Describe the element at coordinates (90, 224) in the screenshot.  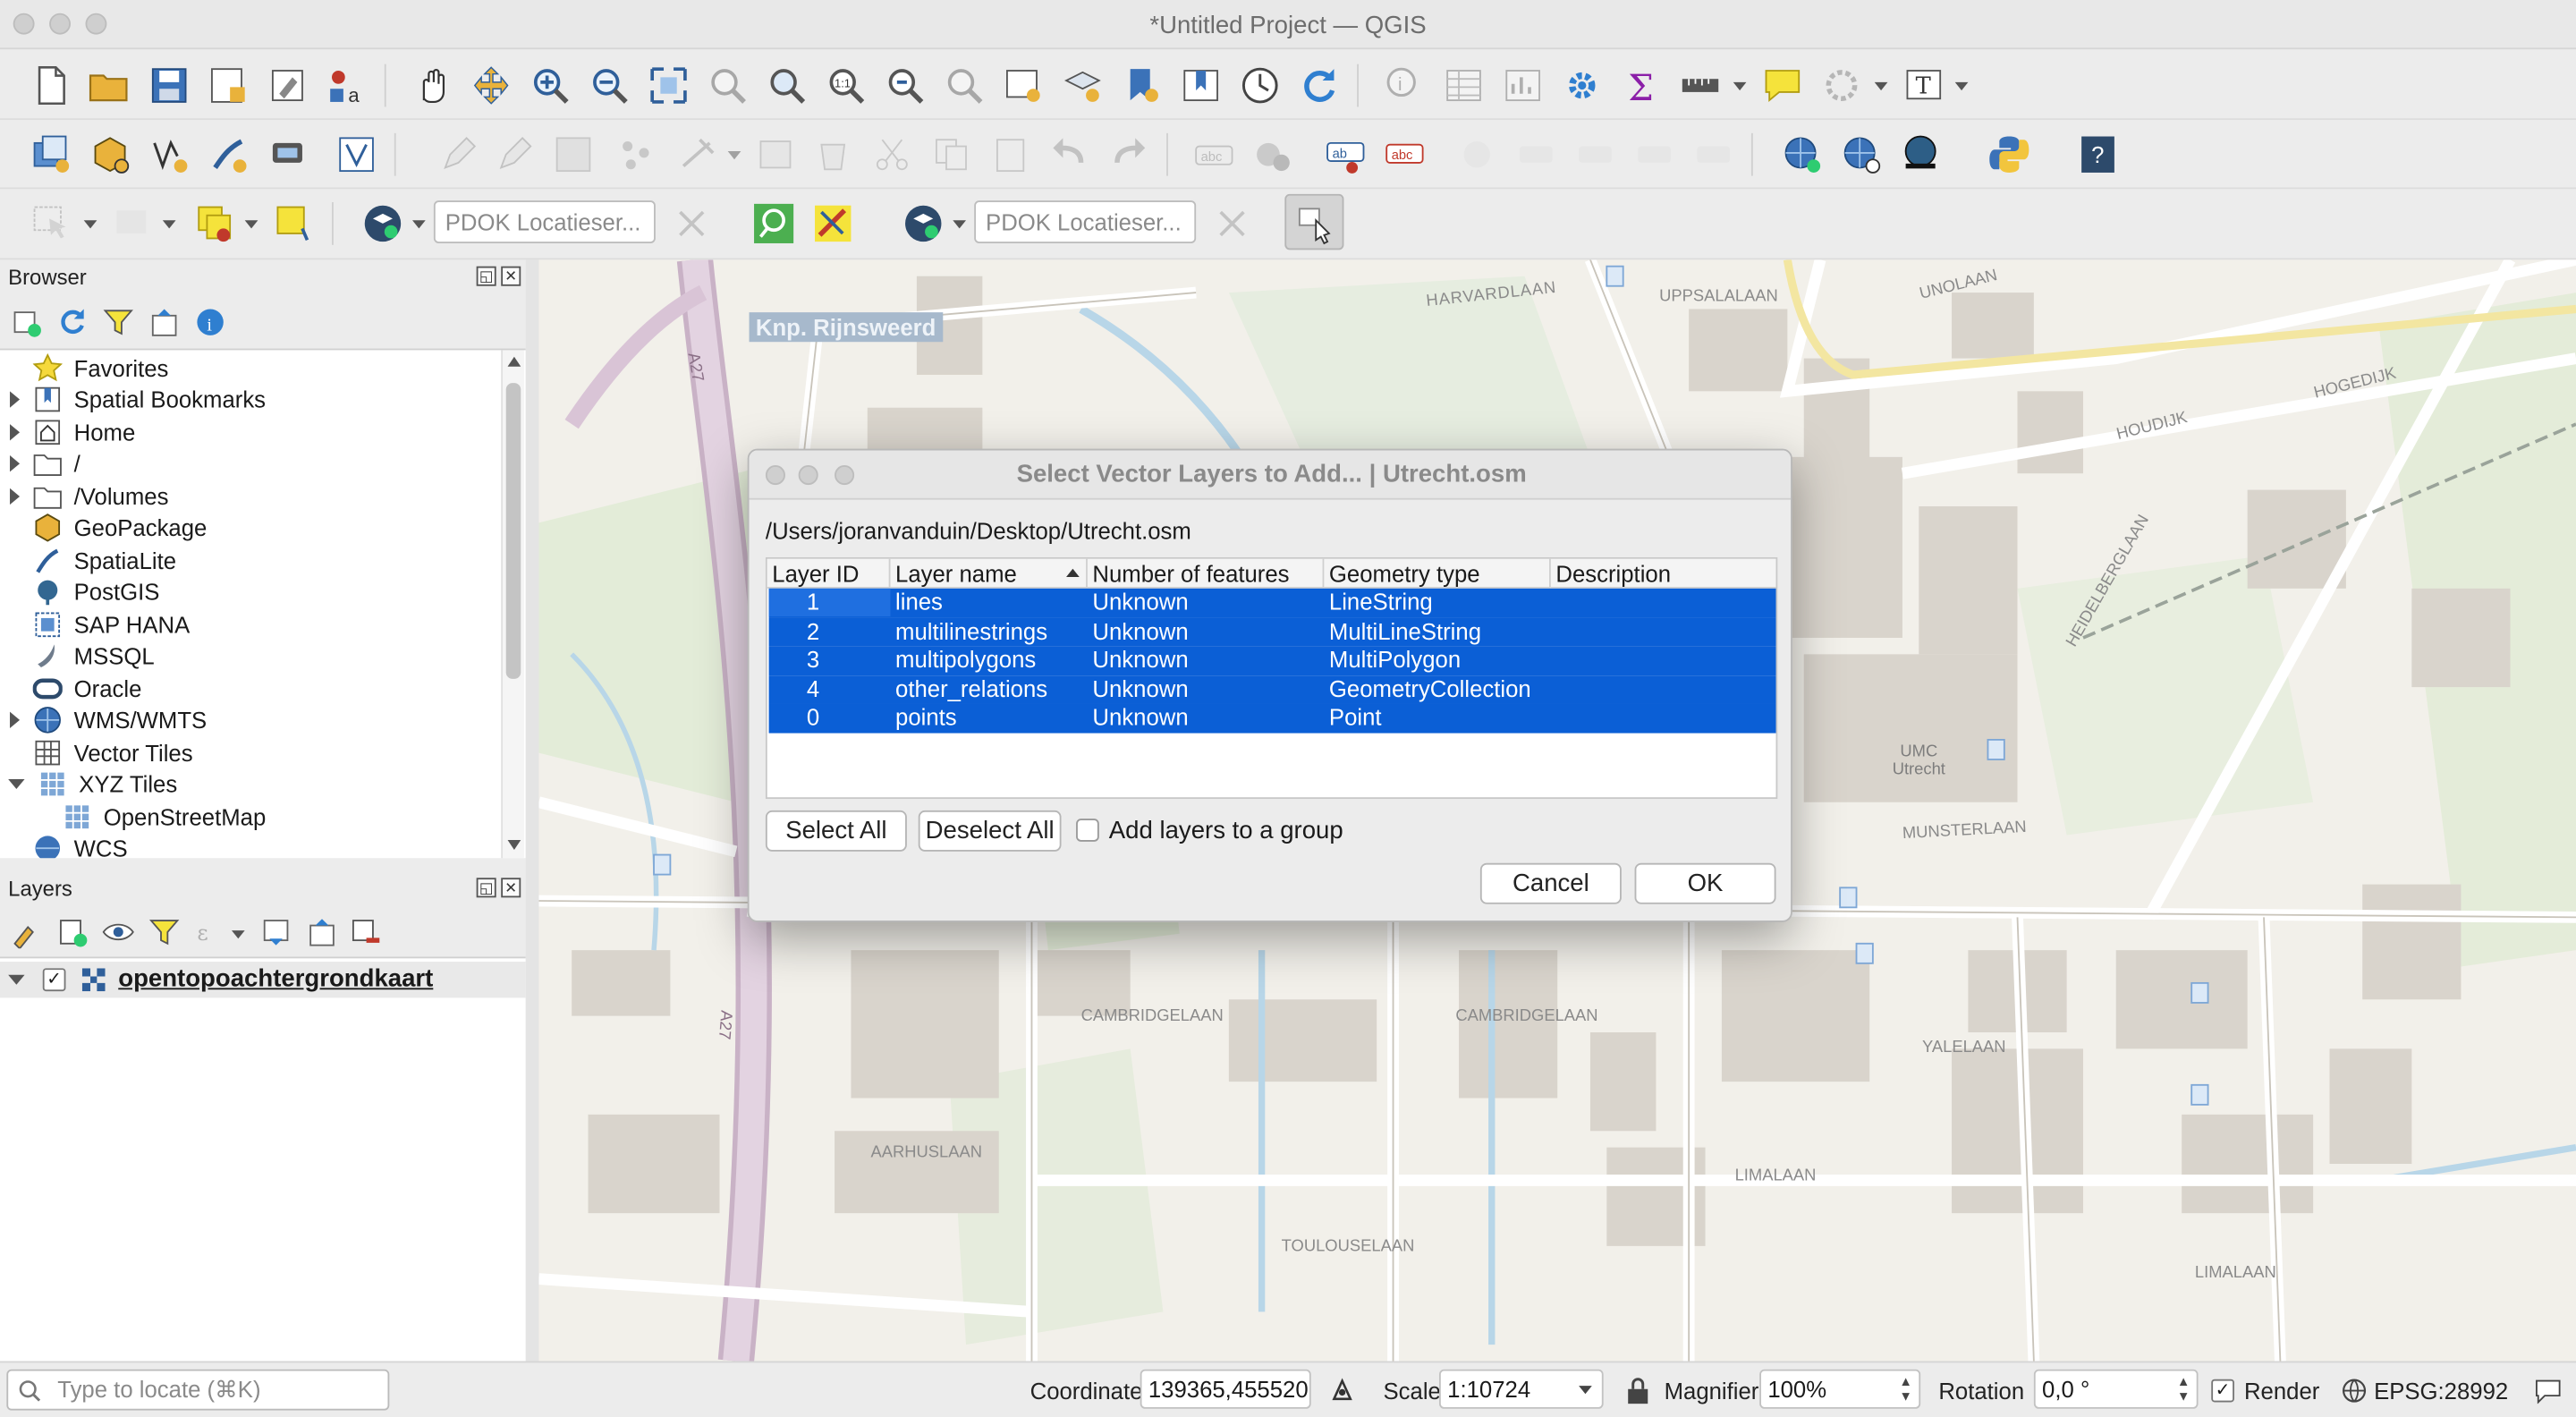
I see `select-features-dropdown` at that location.